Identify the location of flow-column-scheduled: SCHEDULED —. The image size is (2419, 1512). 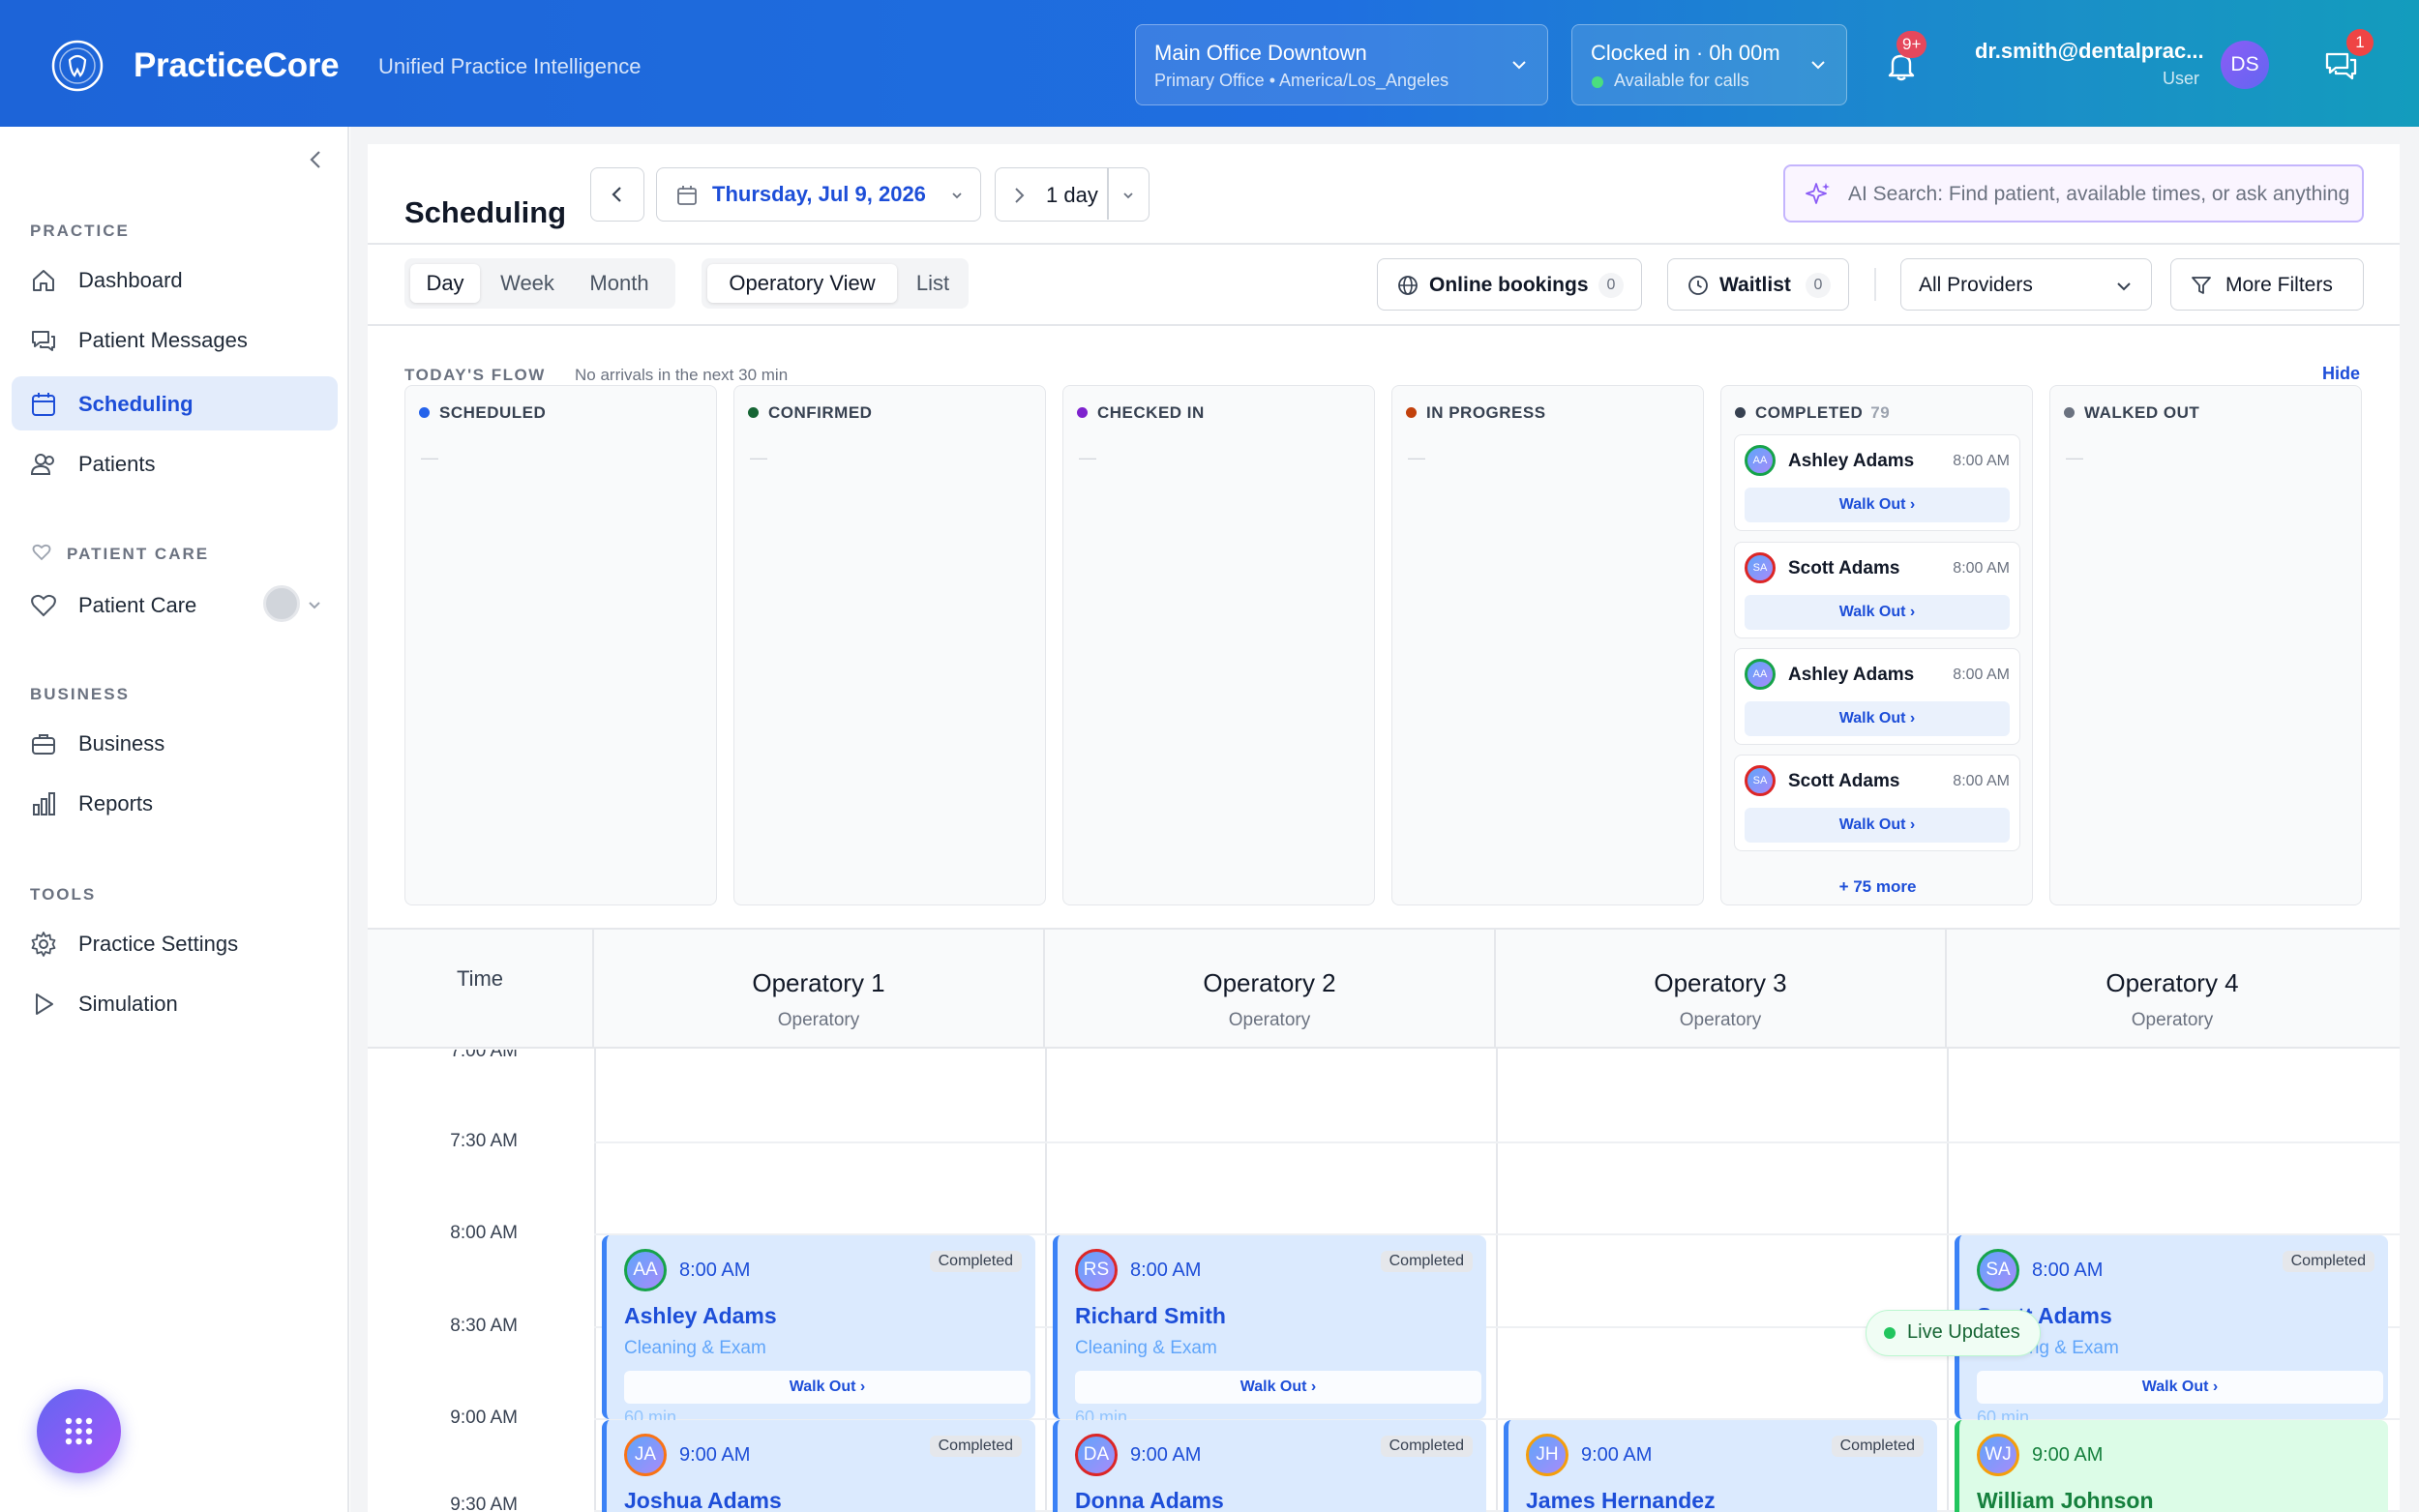
(561, 645).